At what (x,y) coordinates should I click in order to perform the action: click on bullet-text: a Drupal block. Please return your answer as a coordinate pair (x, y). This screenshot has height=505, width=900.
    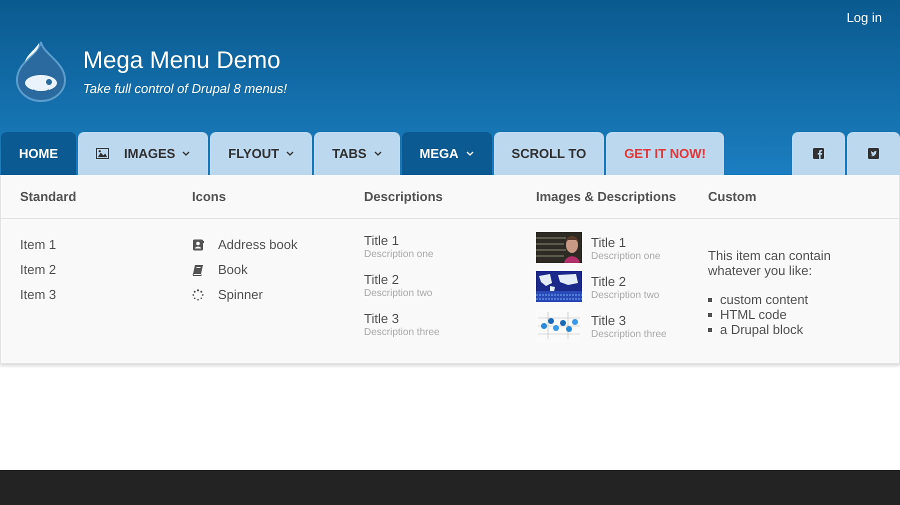
    Looking at the image, I should click on (762, 329).